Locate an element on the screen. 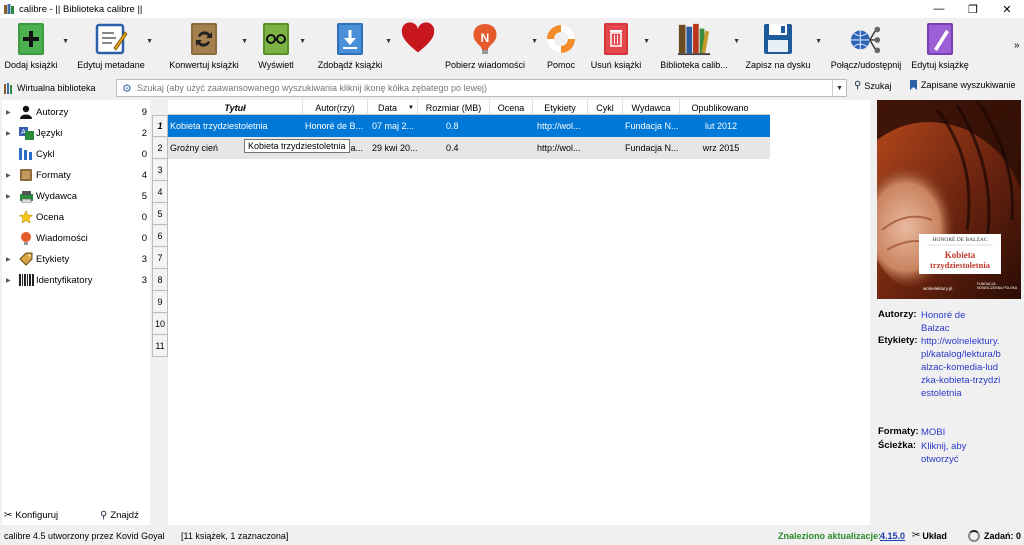 The image size is (1024, 545). search-button: ⚲ Szukaj is located at coordinates (872, 85).